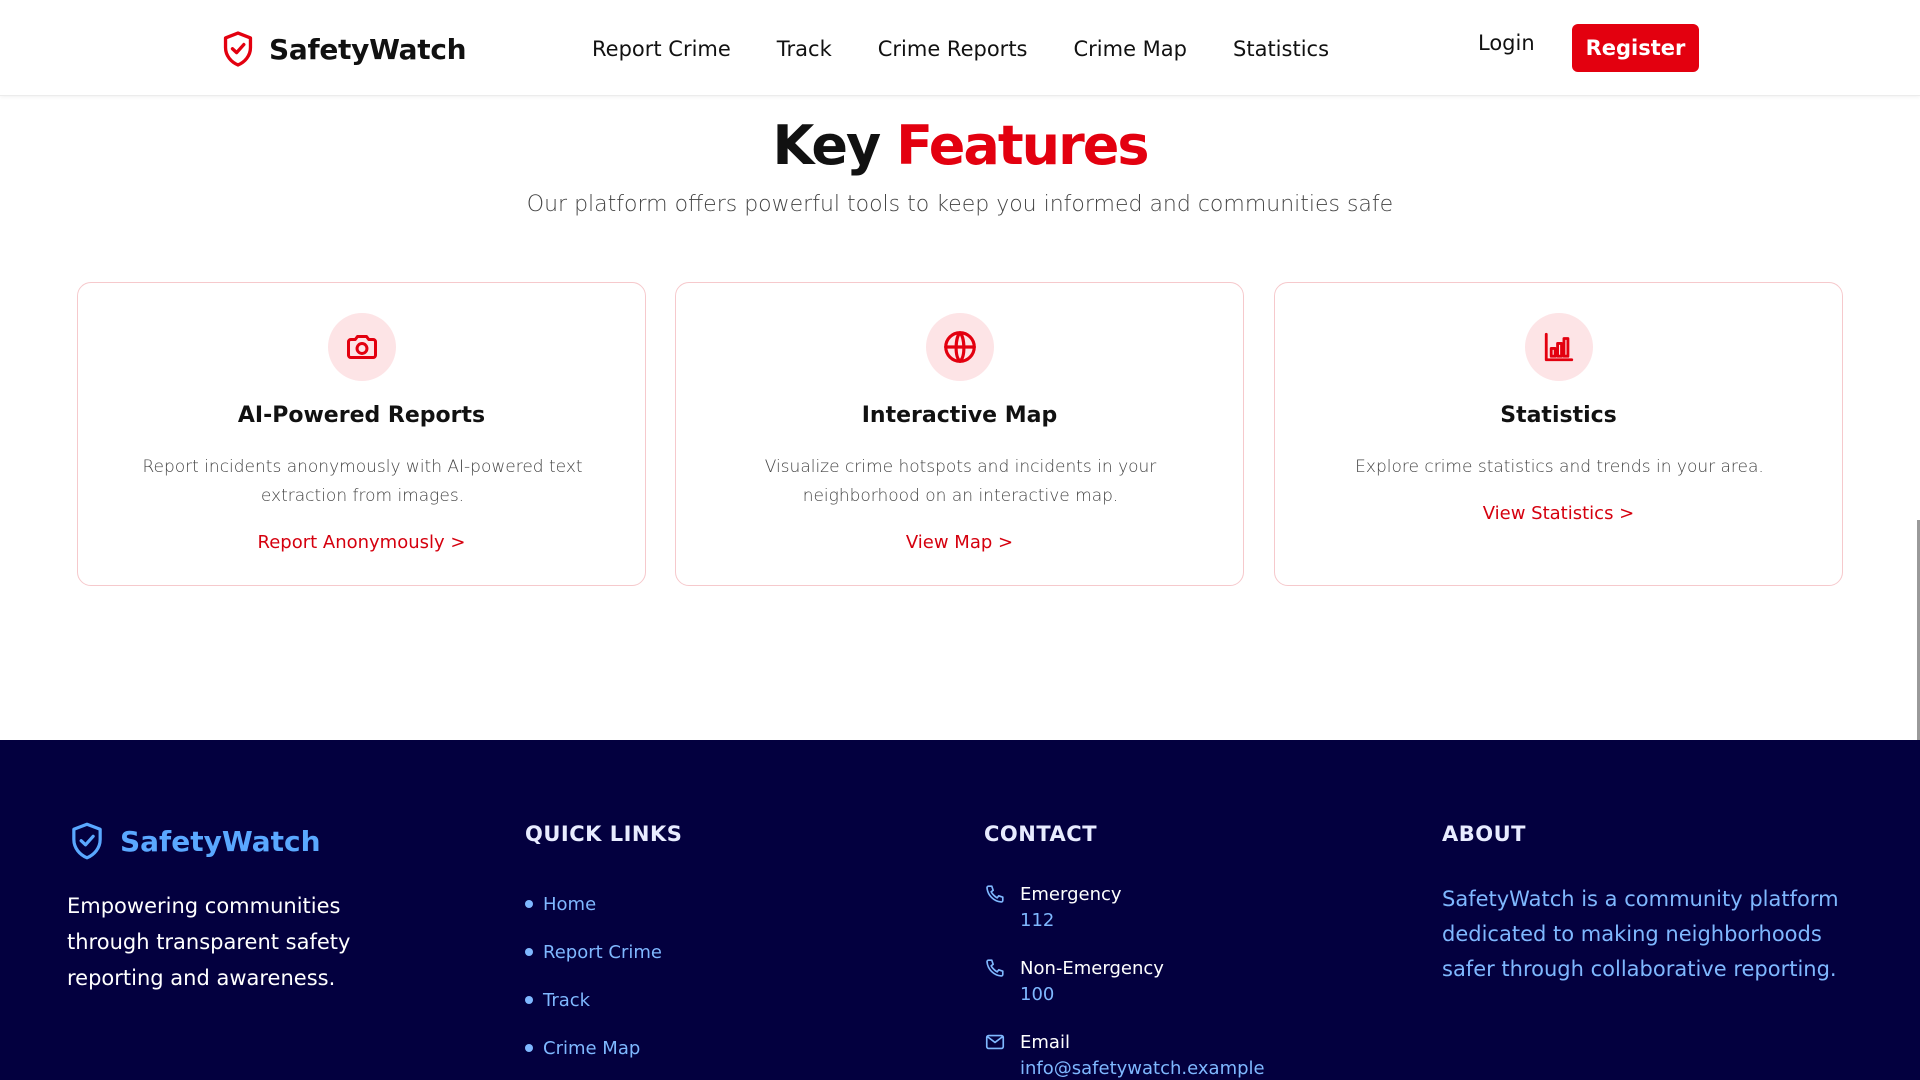 The width and height of the screenshot is (1920, 1080). I want to click on quick-links-list: Home Report Crime Track Crime Map, so click(593, 976).